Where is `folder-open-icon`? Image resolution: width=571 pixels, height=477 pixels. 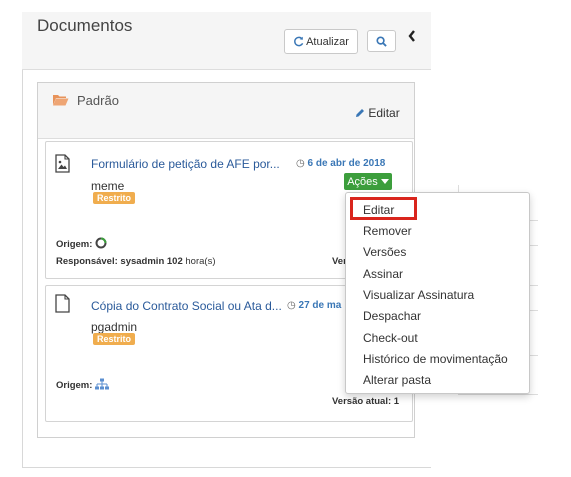 folder-open-icon is located at coordinates (60, 102).